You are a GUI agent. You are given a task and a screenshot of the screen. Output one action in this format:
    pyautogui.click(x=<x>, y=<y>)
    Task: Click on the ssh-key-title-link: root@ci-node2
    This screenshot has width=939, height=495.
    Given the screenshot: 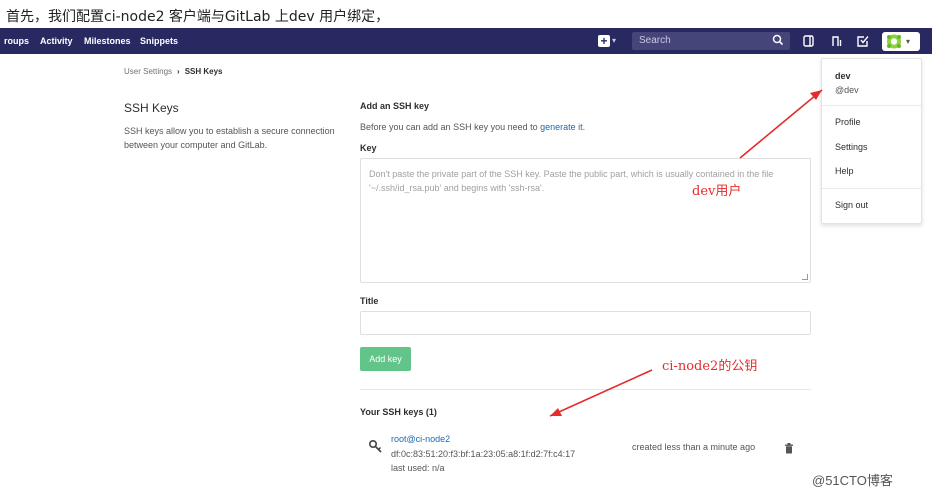 What is the action you would take?
    pyautogui.click(x=420, y=439)
    